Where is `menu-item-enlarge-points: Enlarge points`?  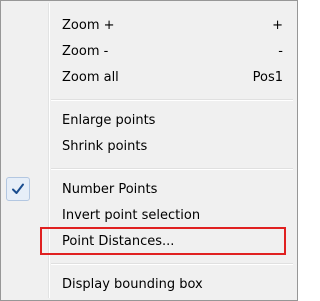
menu-item-enlarge-points: Enlarge points is located at coordinates (149, 121).